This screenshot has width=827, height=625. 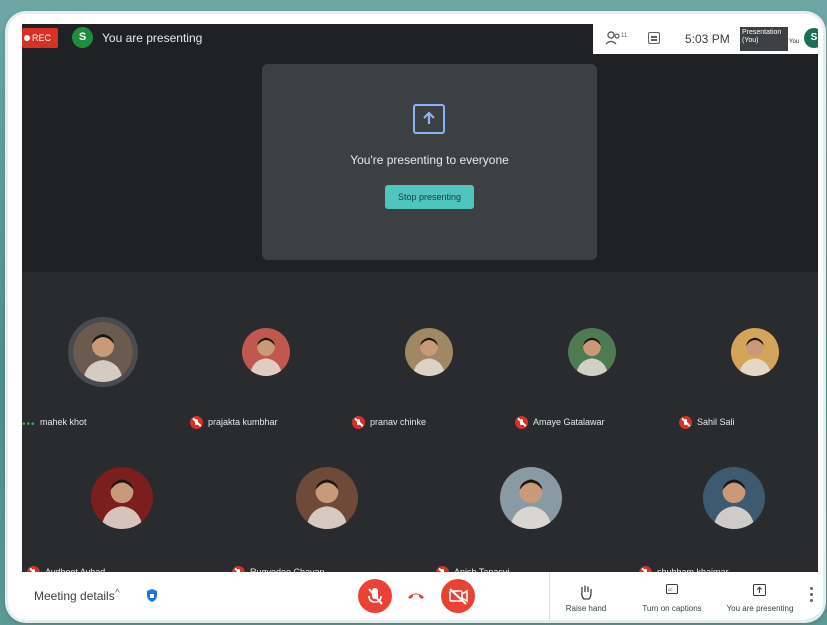 I want to click on captions-label: Turn on captions, so click(x=672, y=608).